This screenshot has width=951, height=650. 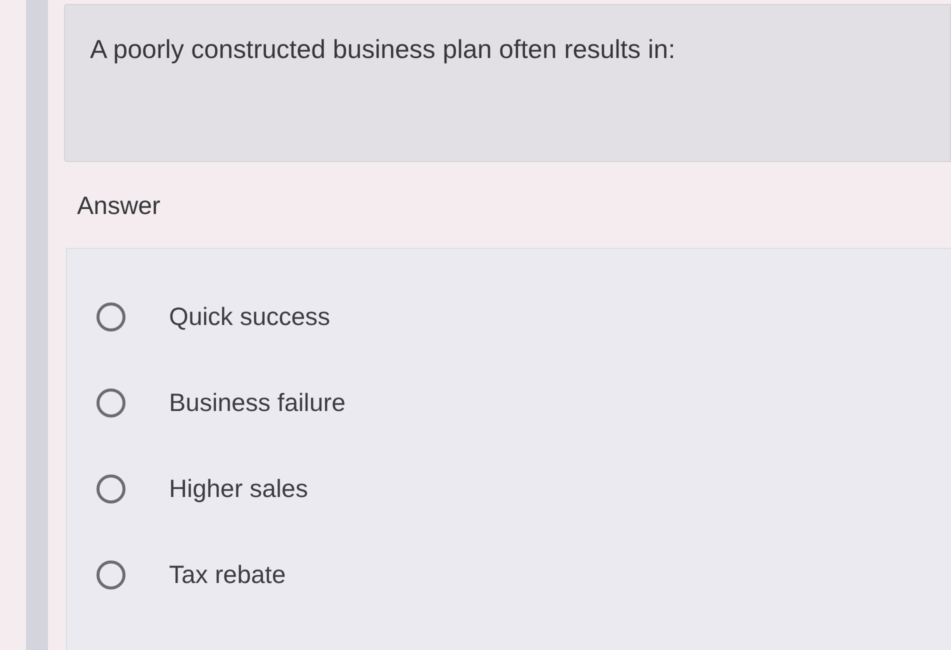 What do you see at coordinates (238, 489) in the screenshot?
I see `option-label: Higher sales` at bounding box center [238, 489].